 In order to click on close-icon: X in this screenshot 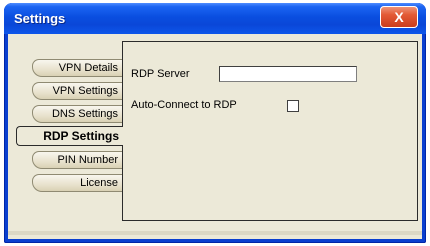, I will do `click(399, 17)`.